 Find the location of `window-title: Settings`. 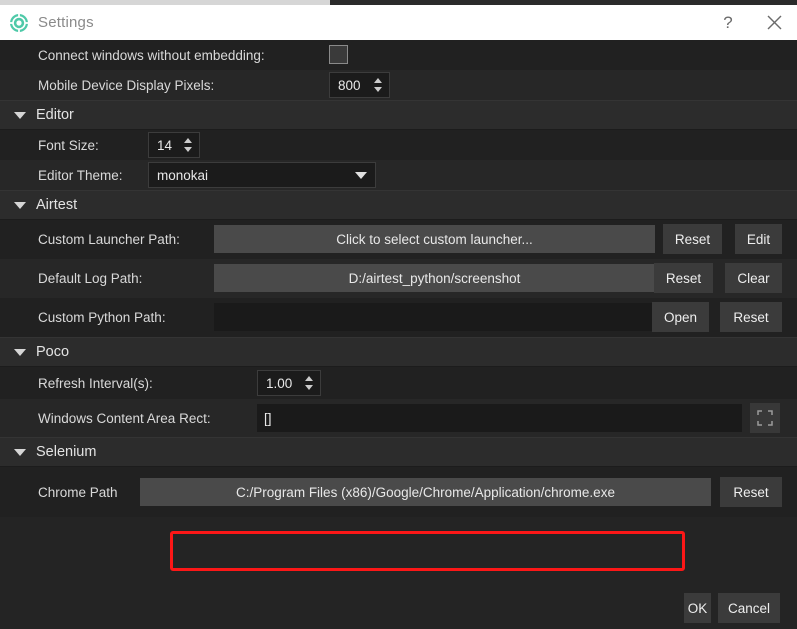

window-title: Settings is located at coordinates (66, 22).